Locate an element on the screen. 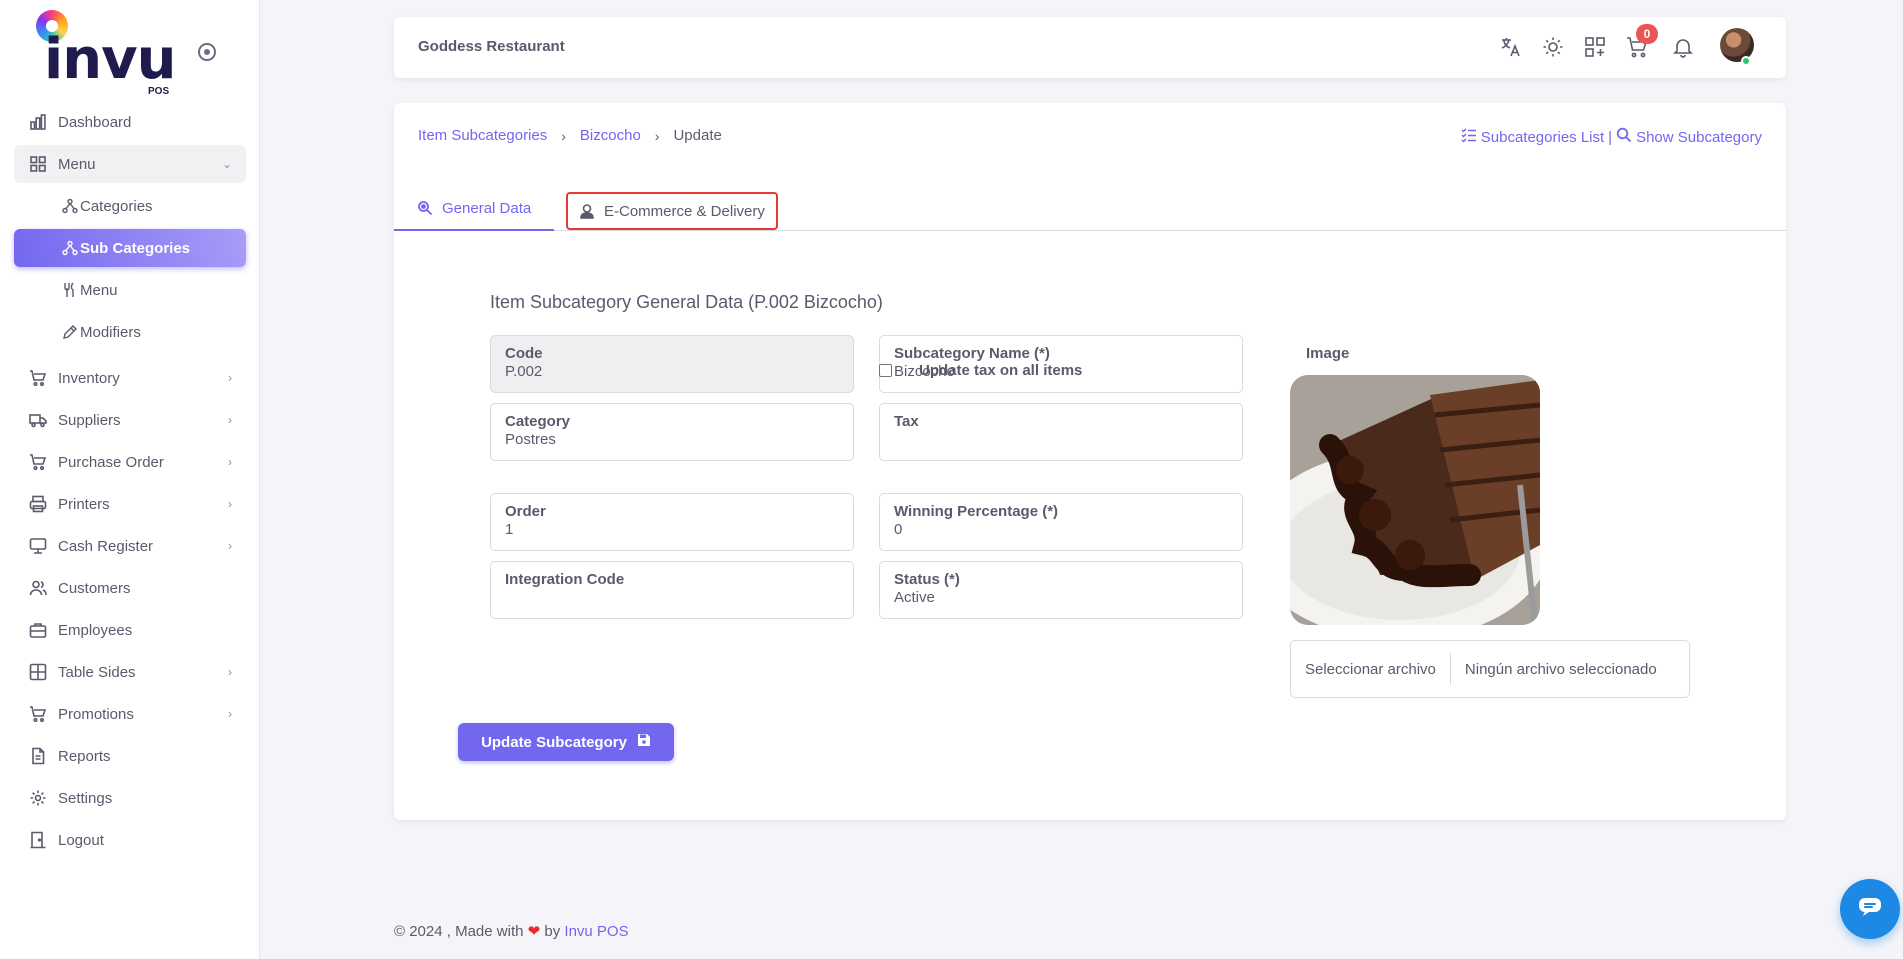 Image resolution: width=1903 pixels, height=959 pixels. list-check-icon is located at coordinates (1469, 137).